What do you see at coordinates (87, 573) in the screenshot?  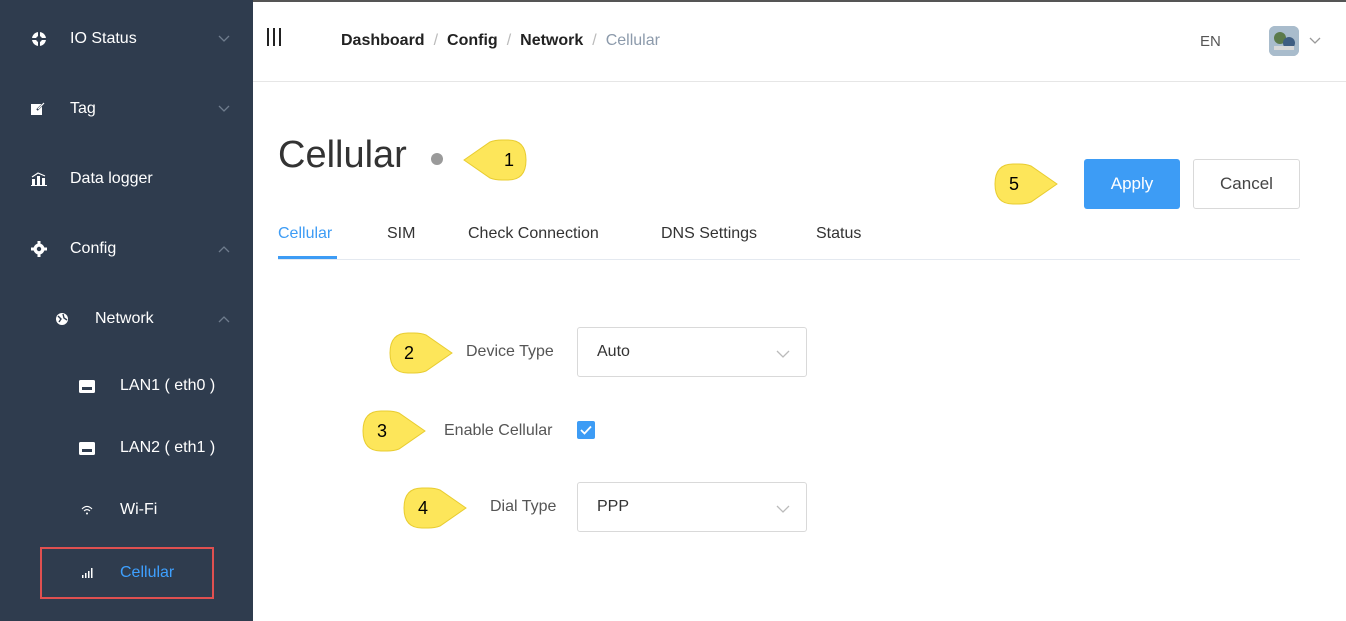 I see `signal-icon` at bounding box center [87, 573].